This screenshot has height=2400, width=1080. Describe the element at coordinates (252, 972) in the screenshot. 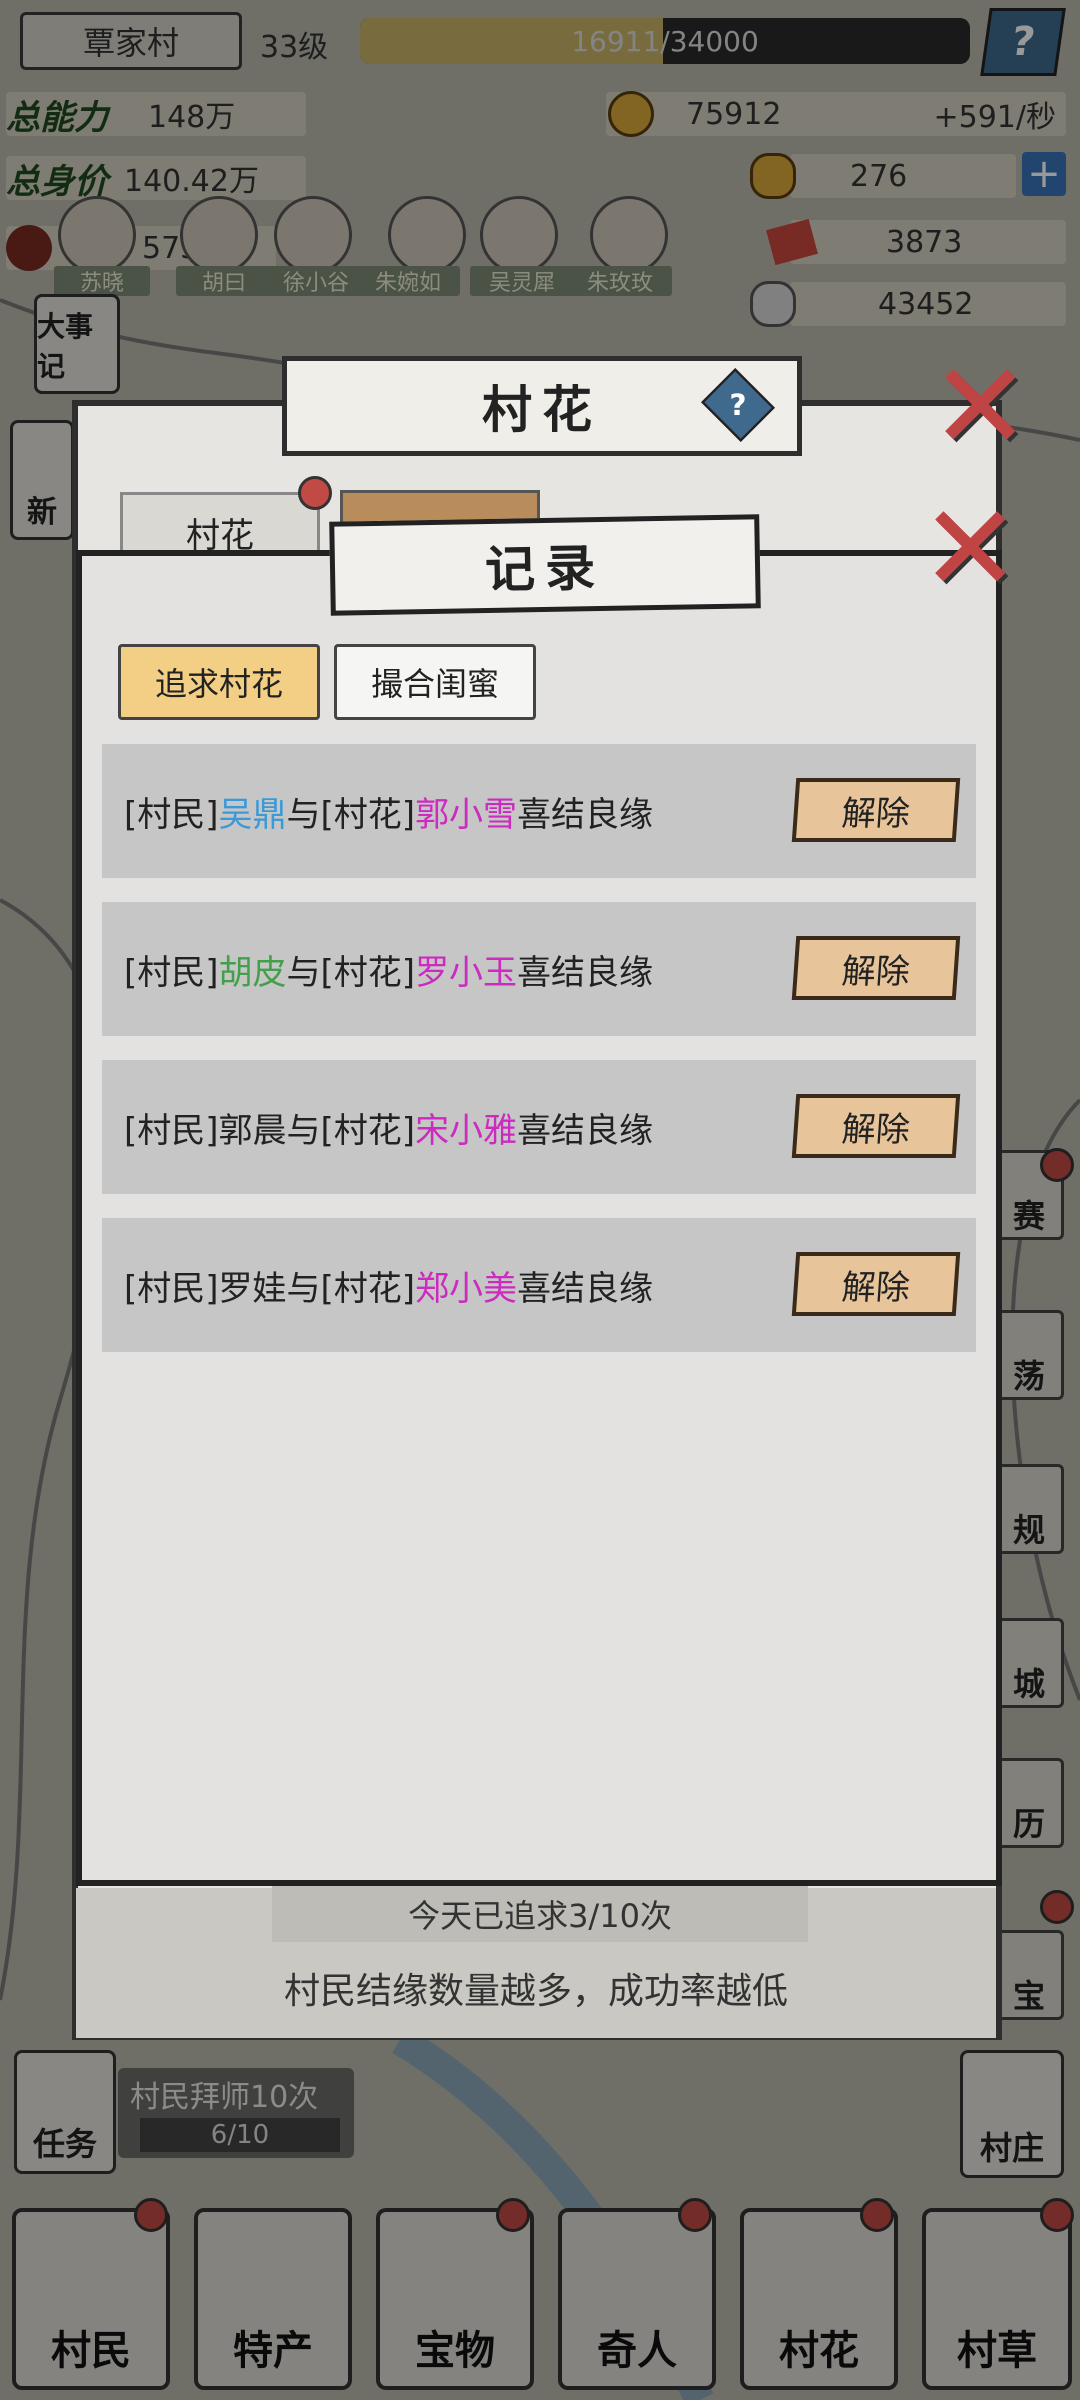

I see `villager-name: 胡皮` at that location.